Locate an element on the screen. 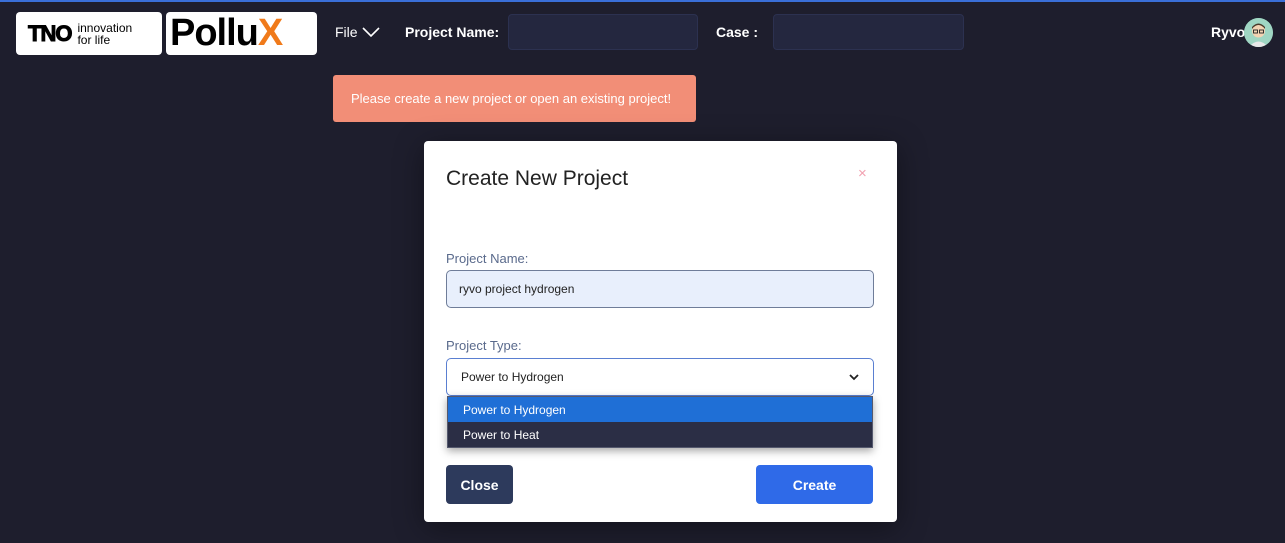  project-type-dropdown: Power to Hydrogen Power to Heat is located at coordinates (660, 422).